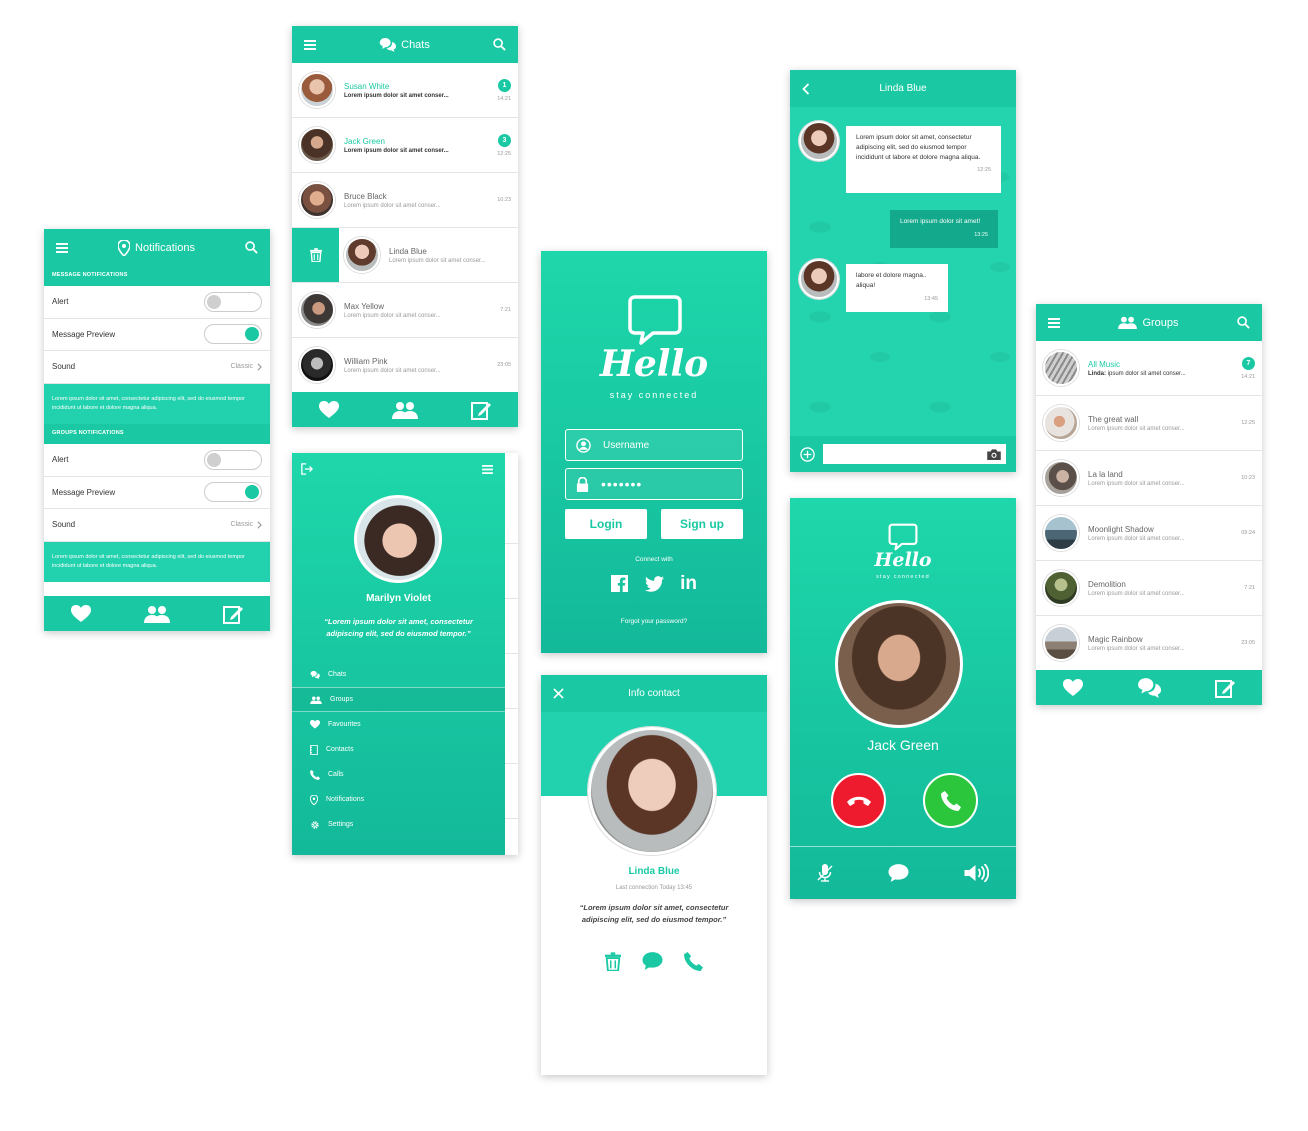 The height and width of the screenshot is (1131, 1308). Describe the element at coordinates (914, 454) in the screenshot. I see `message-input` at that location.